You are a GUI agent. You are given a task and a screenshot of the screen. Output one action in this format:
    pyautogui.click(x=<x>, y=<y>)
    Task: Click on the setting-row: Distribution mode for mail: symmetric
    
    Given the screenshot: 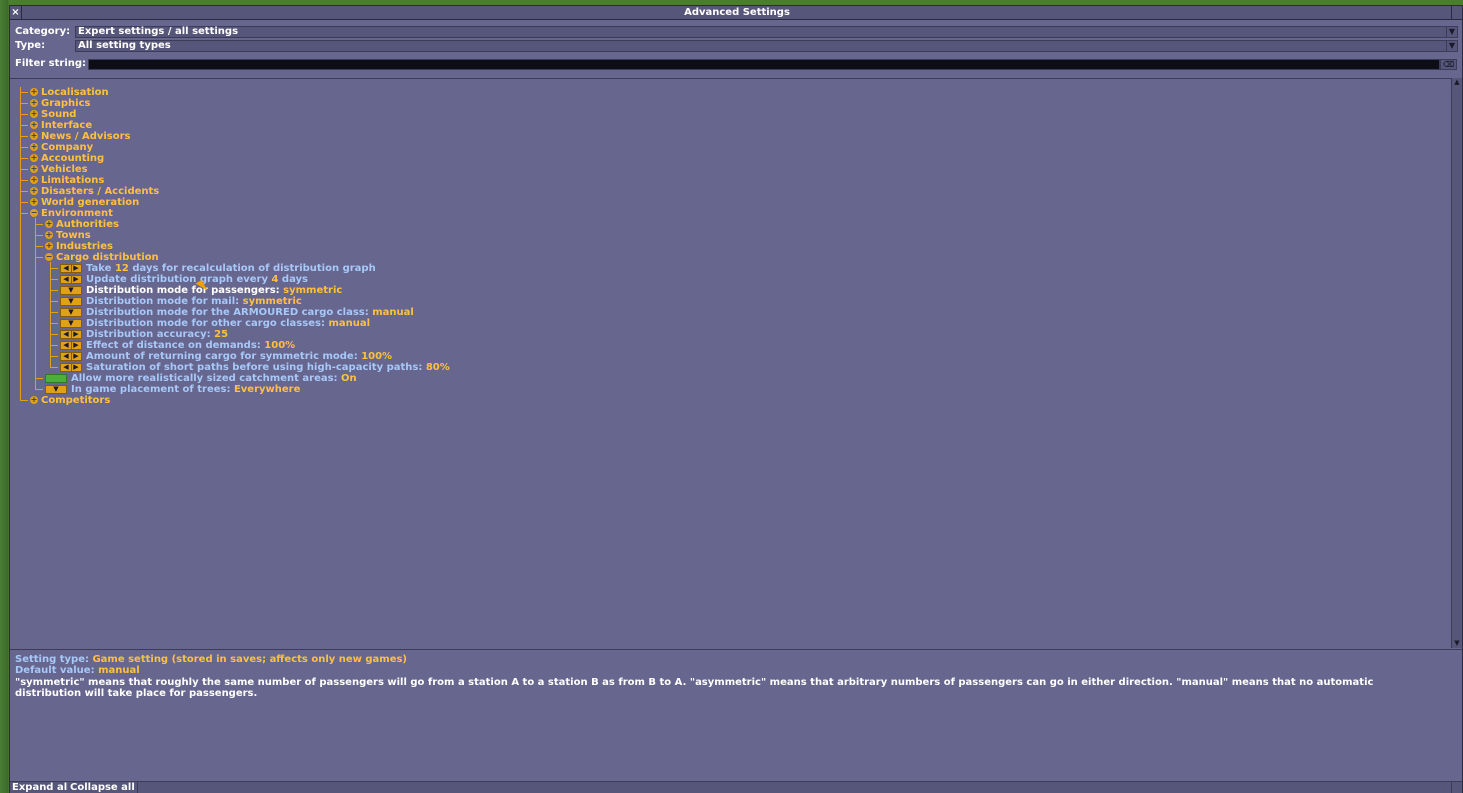 What is the action you would take?
    pyautogui.click(x=194, y=301)
    